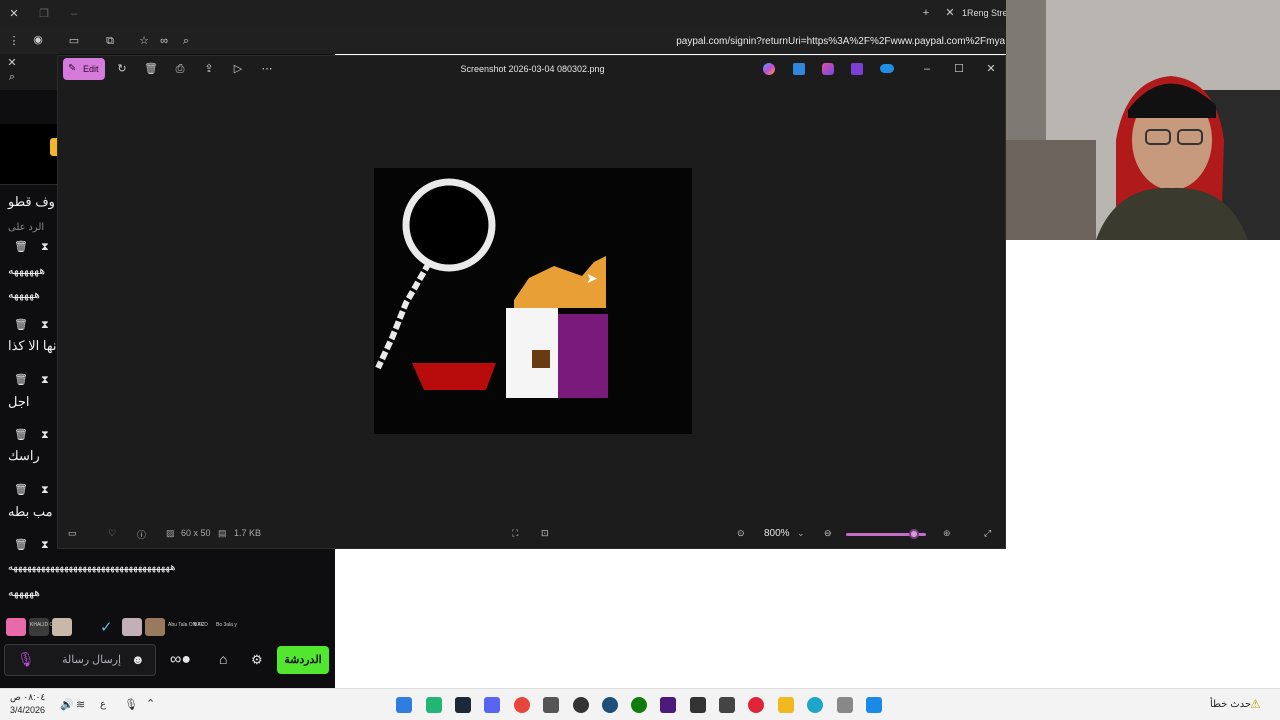 This screenshot has height=720, width=1280. I want to click on chrome-icon, so click(522, 705).